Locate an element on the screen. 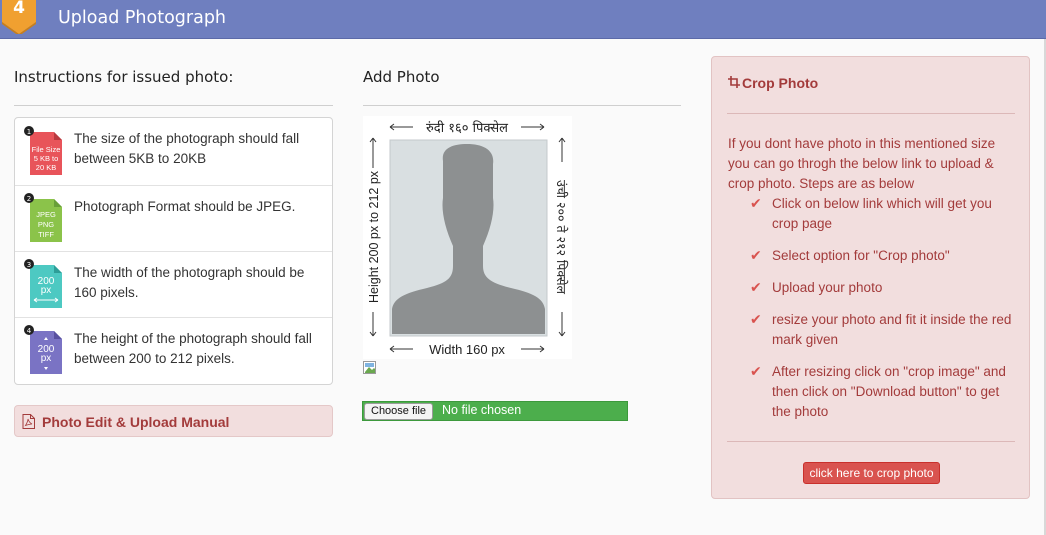 This screenshot has width=1046, height=535. page-title: Upload Photograph is located at coordinates (142, 18).